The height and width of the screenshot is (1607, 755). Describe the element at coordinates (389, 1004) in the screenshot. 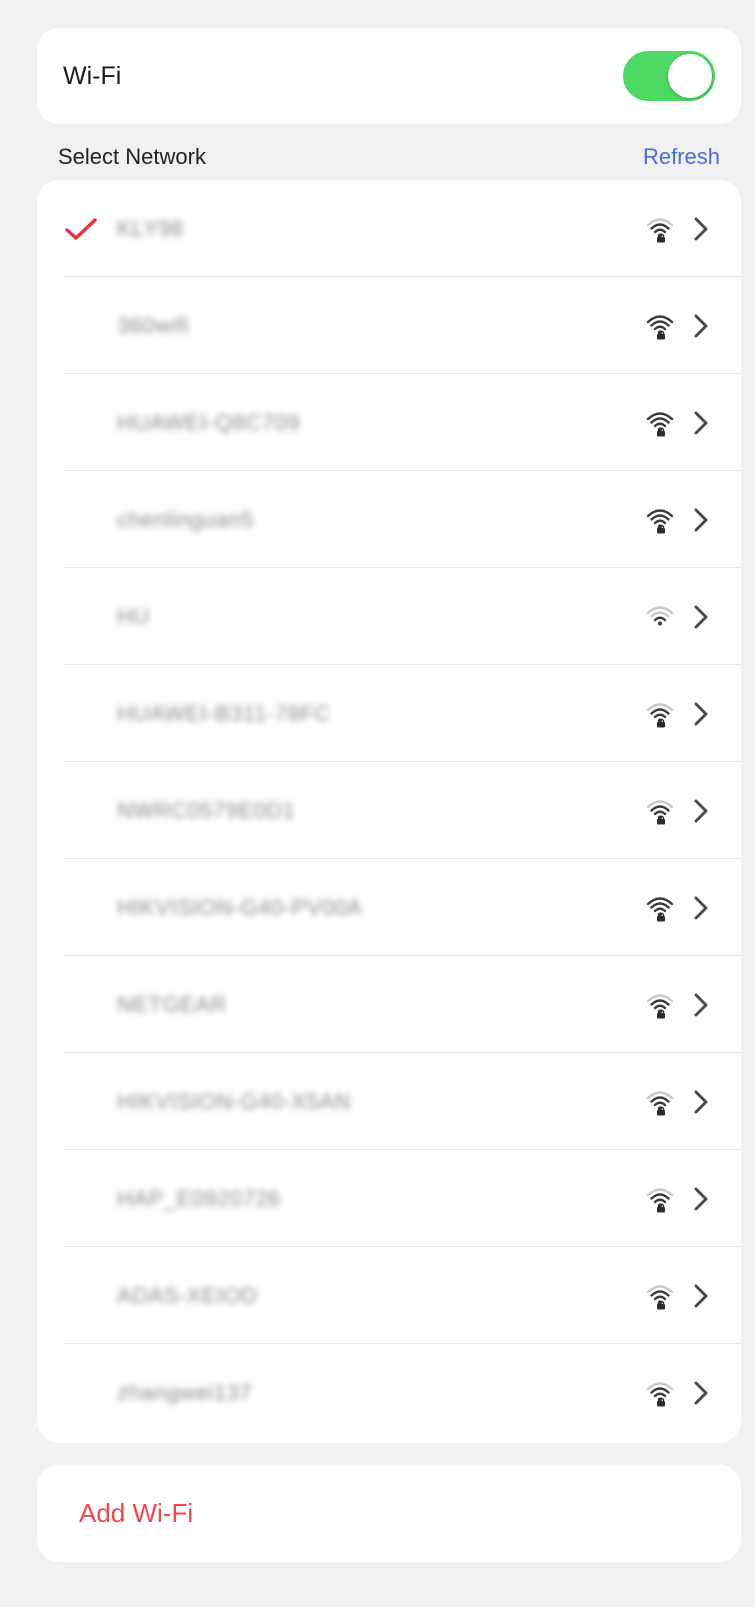

I see `network-row: NETGEAR` at that location.